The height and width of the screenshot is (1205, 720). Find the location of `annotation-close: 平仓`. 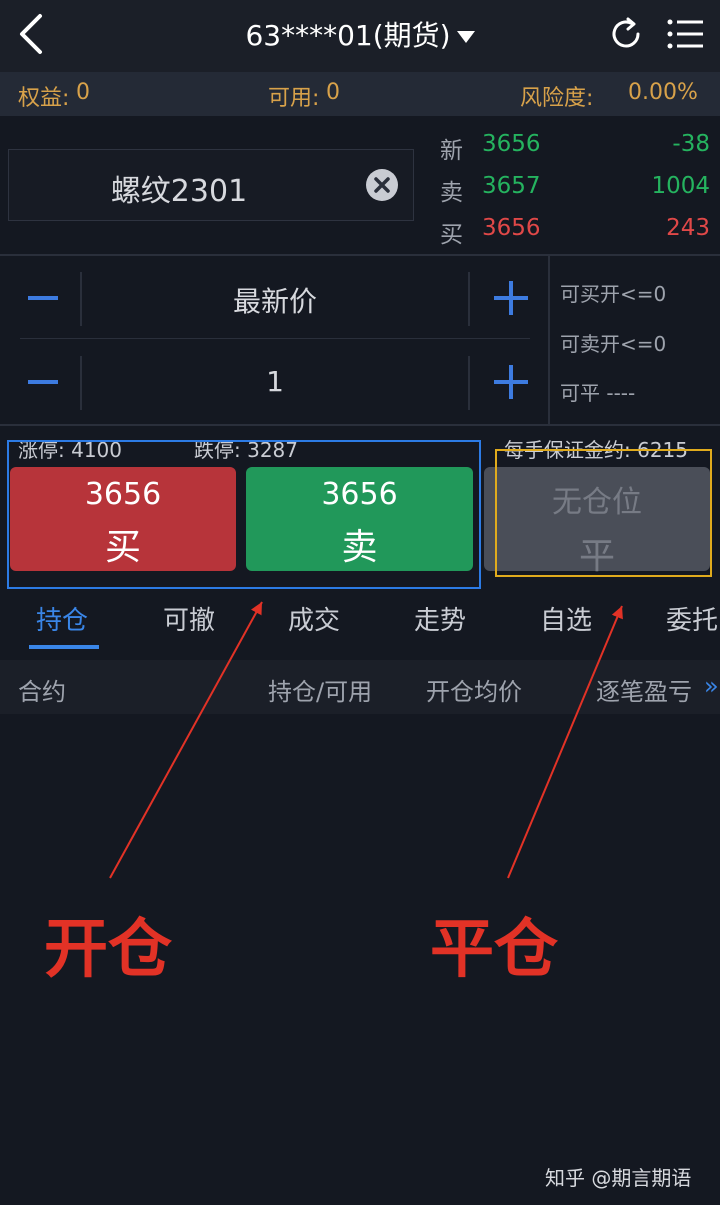

annotation-close: 平仓 is located at coordinates (494, 950).